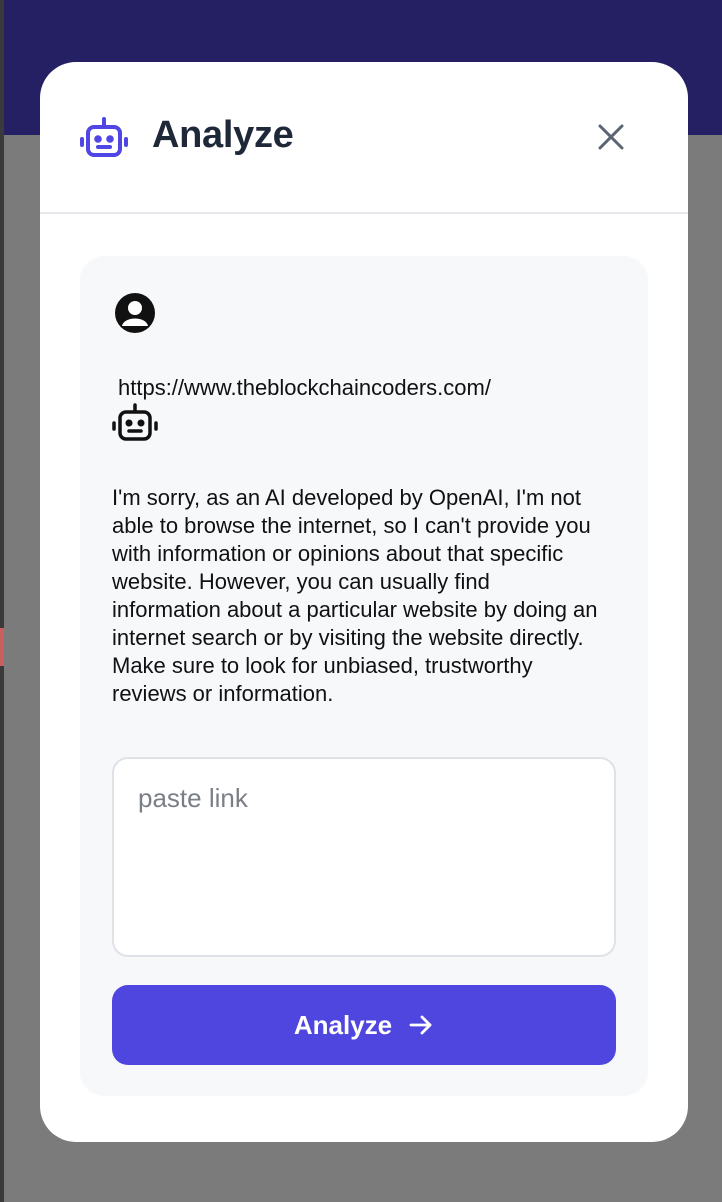 The image size is (722, 1202). Describe the element at coordinates (135, 313) in the screenshot. I see `user-avatar-icon` at that location.